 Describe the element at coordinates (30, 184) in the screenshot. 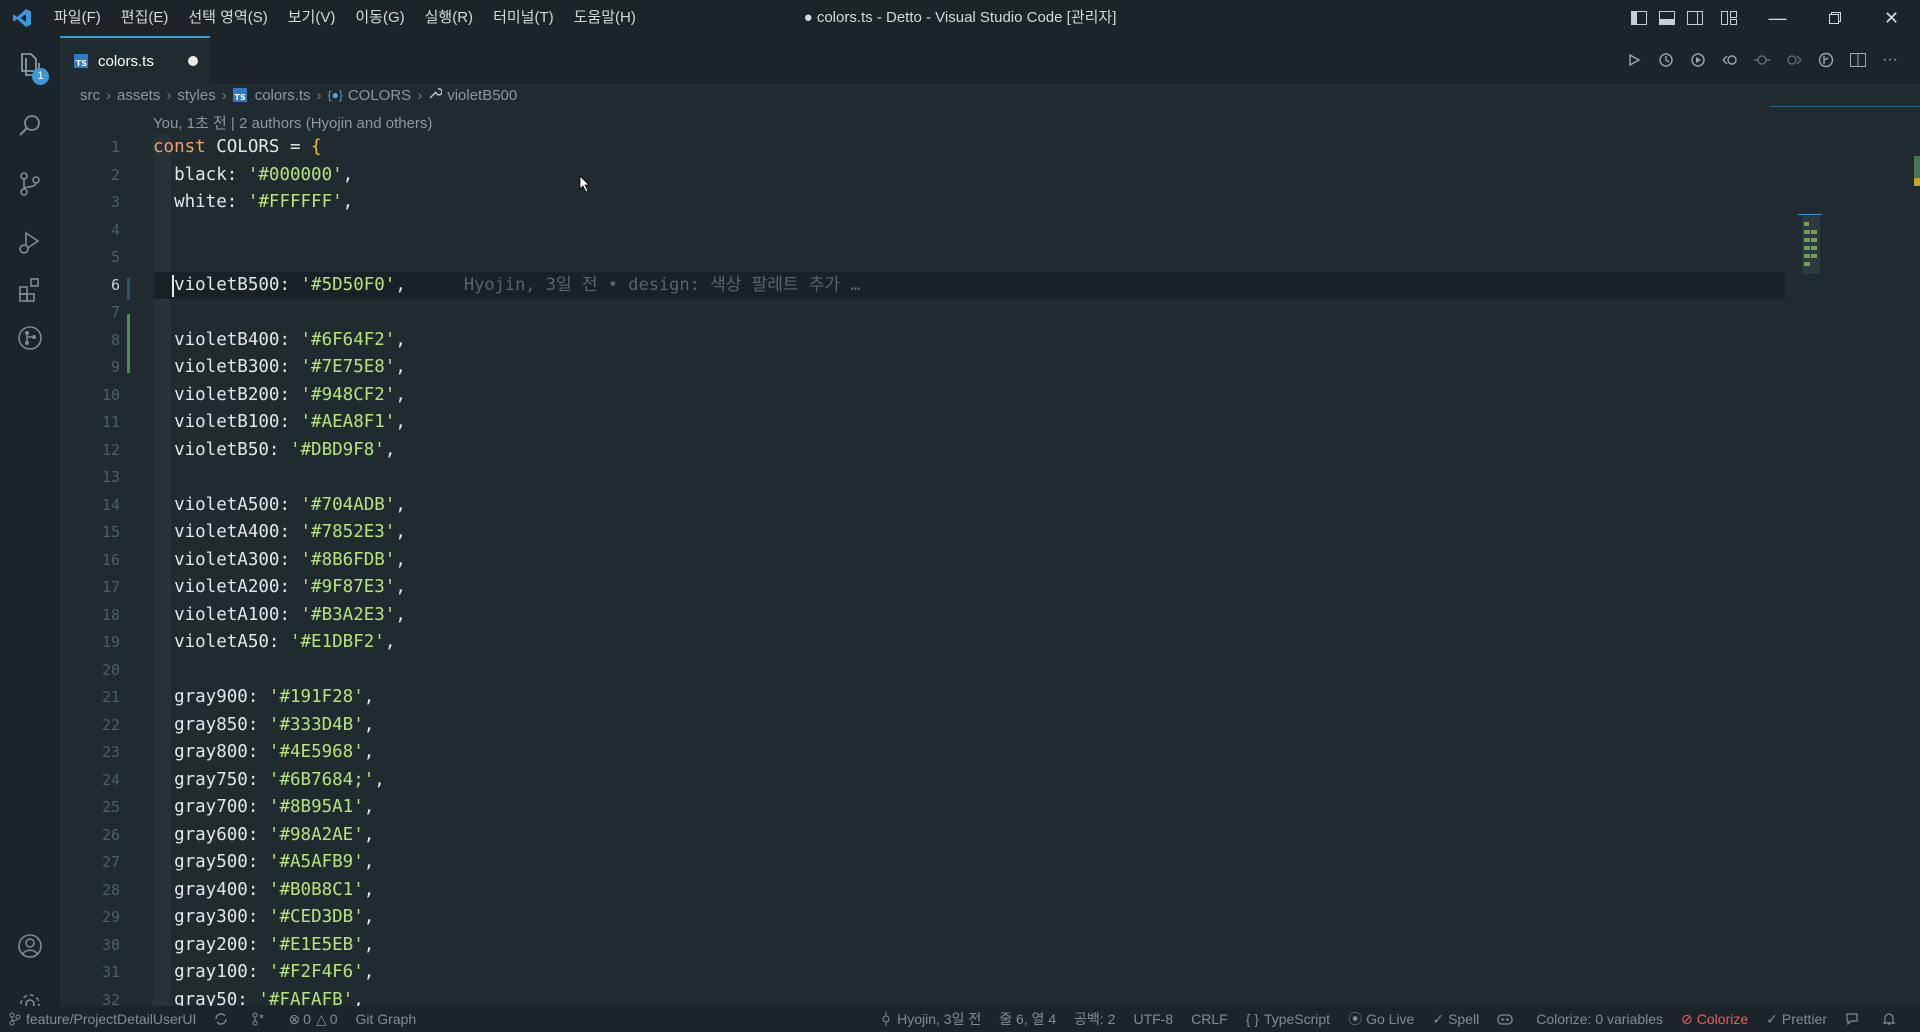

I see `source-control-icon` at that location.